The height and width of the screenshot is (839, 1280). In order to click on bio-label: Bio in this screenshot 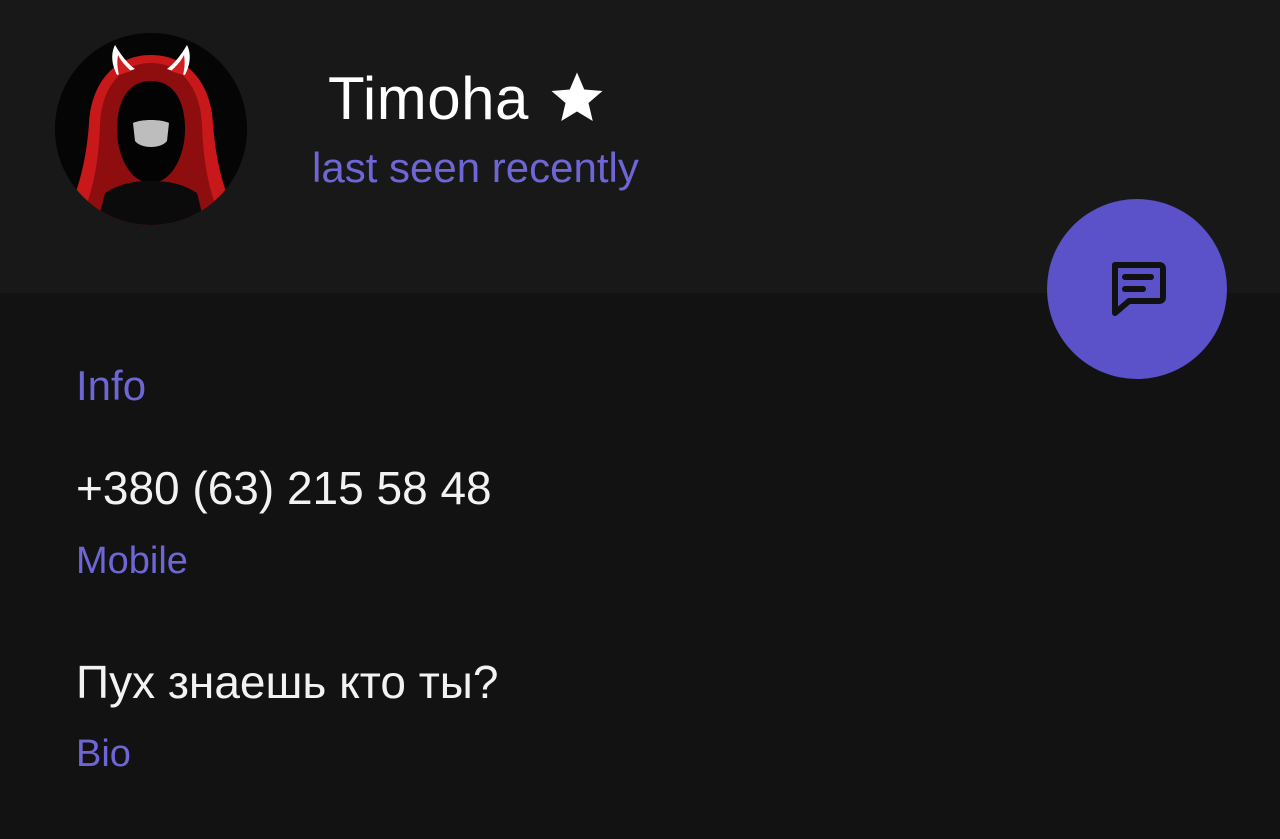, I will do `click(103, 754)`.